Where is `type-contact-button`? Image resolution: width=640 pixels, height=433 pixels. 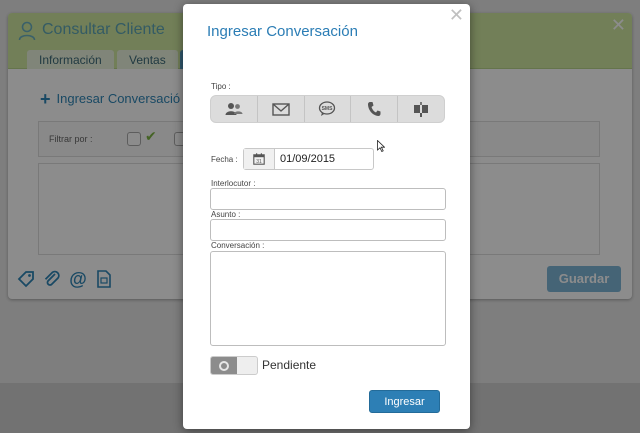
type-contact-button is located at coordinates (234, 109).